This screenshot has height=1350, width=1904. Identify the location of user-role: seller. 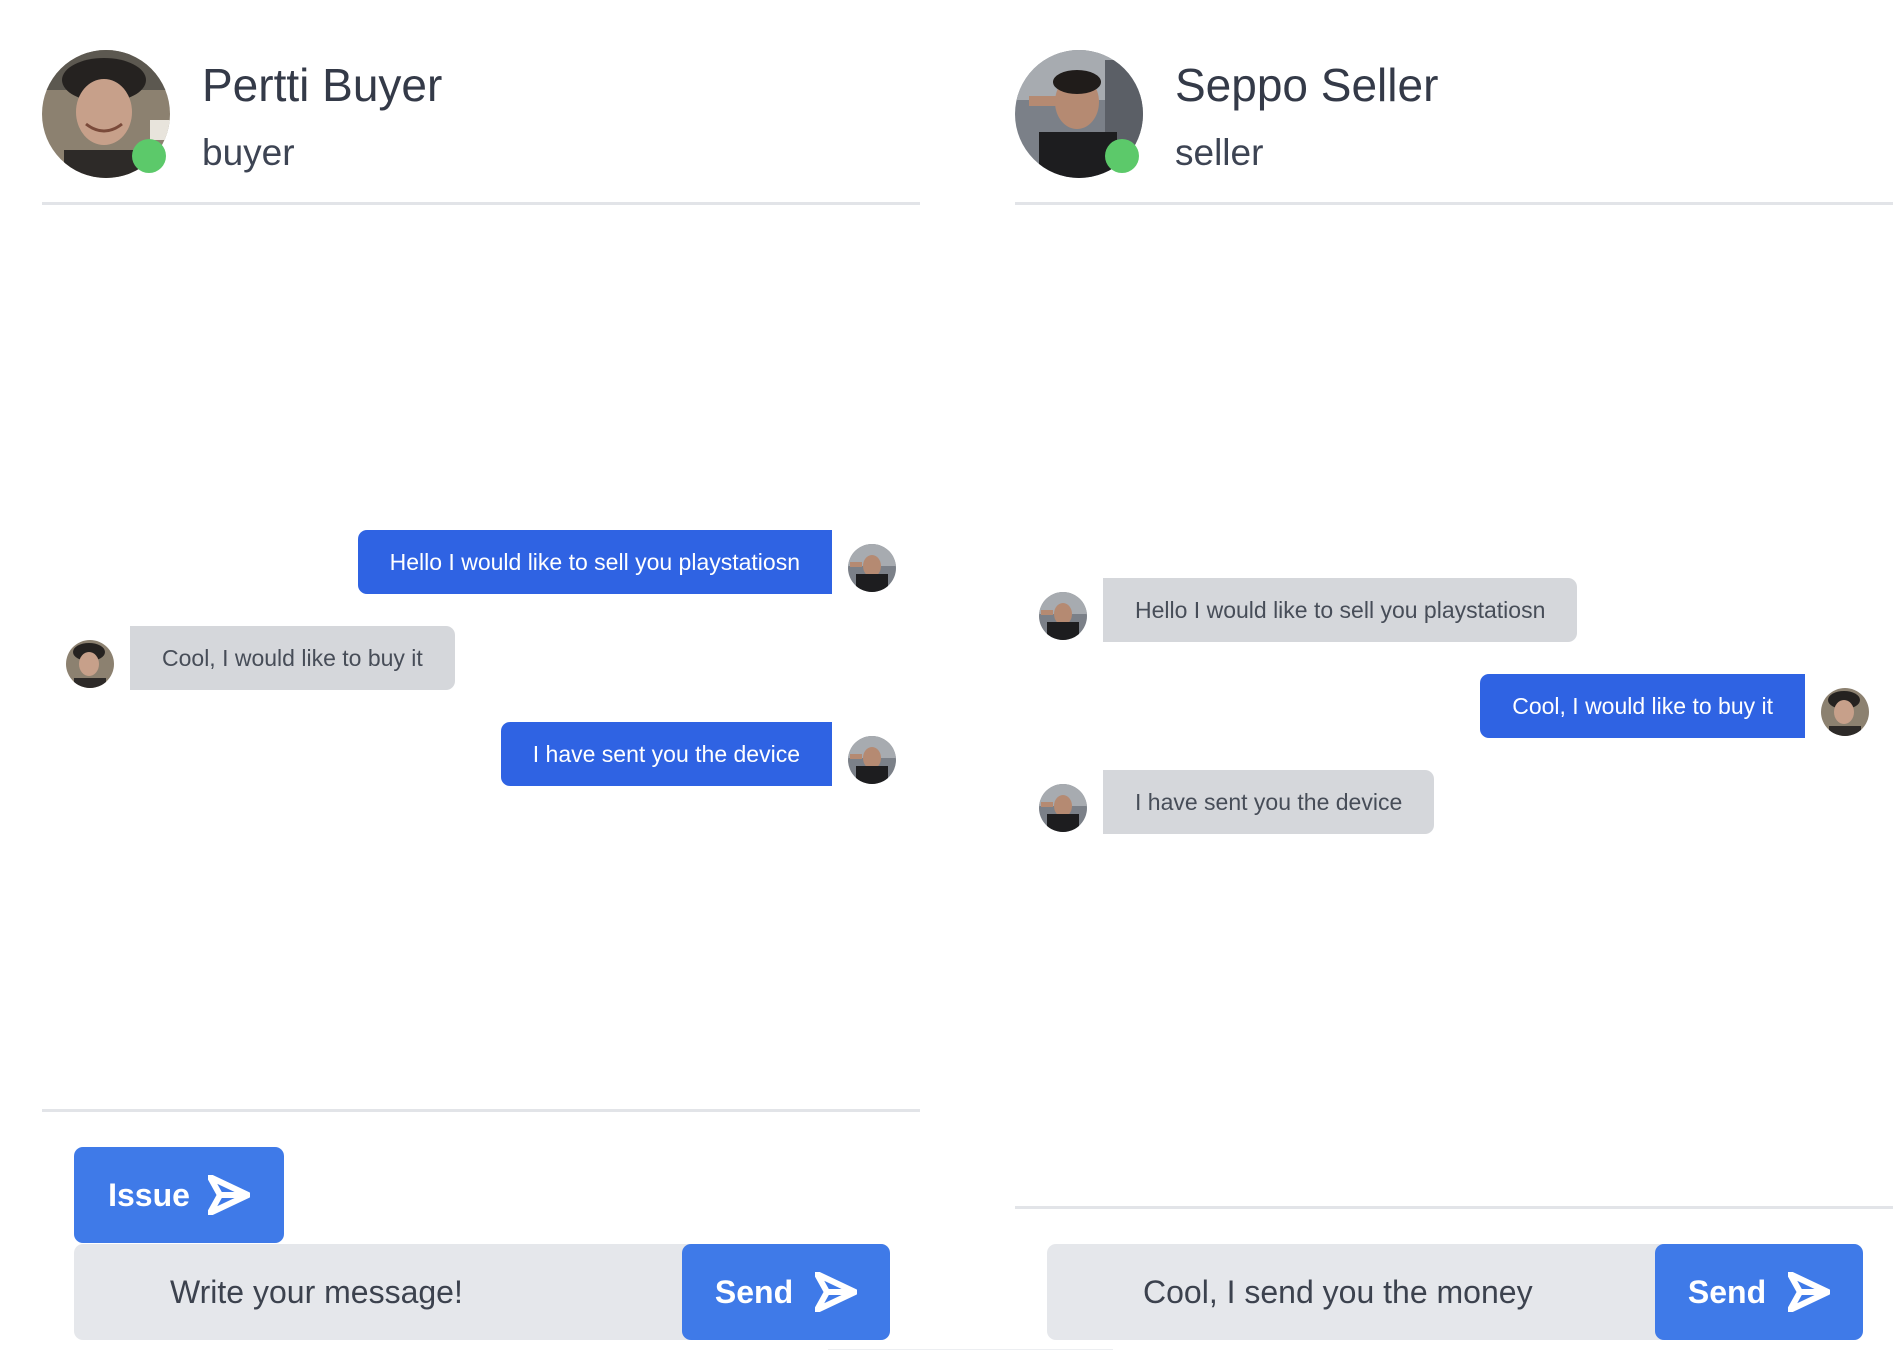
(1219, 152).